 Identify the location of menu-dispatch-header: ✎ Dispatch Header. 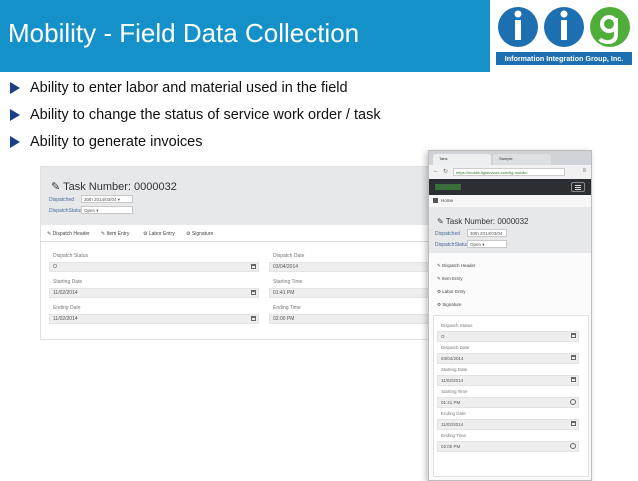
(456, 266).